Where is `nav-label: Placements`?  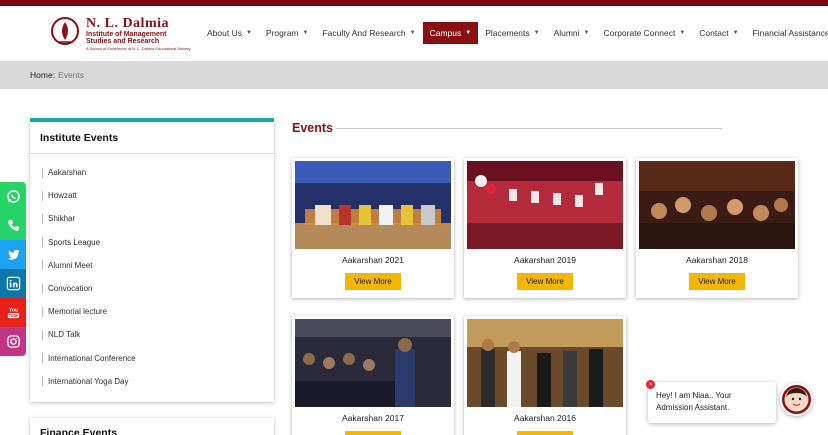 nav-label: Placements is located at coordinates (507, 33).